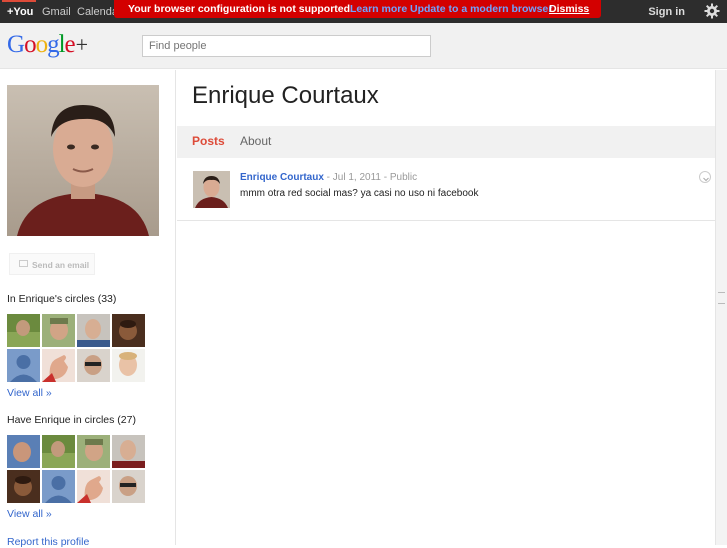  Describe the element at coordinates (569, 9) in the screenshot. I see `dismiss-link: Dismiss` at that location.